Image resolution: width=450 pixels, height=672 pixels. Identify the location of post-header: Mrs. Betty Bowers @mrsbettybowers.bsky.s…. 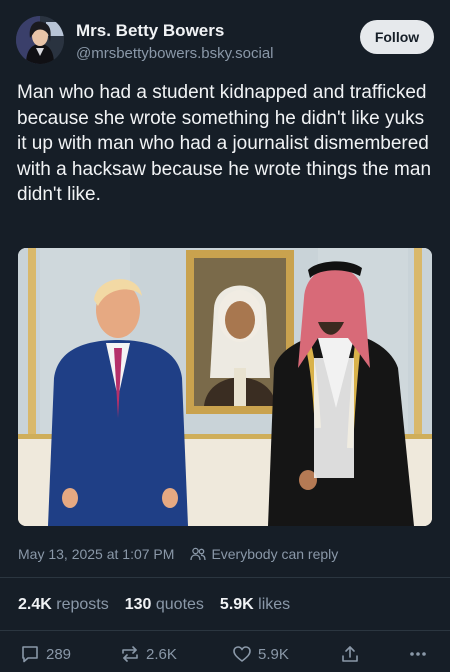
(225, 42).